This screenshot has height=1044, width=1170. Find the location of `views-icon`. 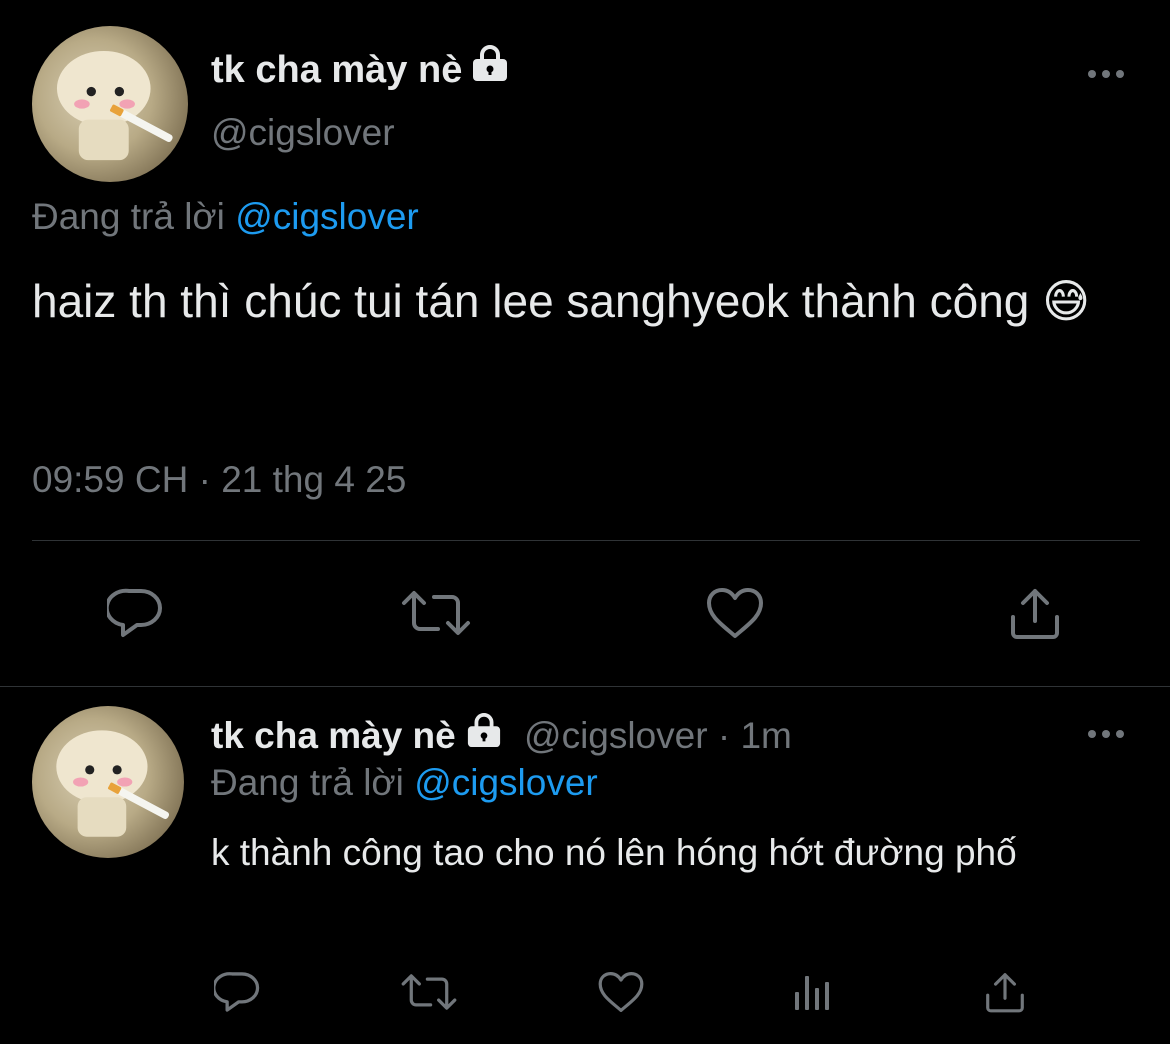

views-icon is located at coordinates (812, 993).